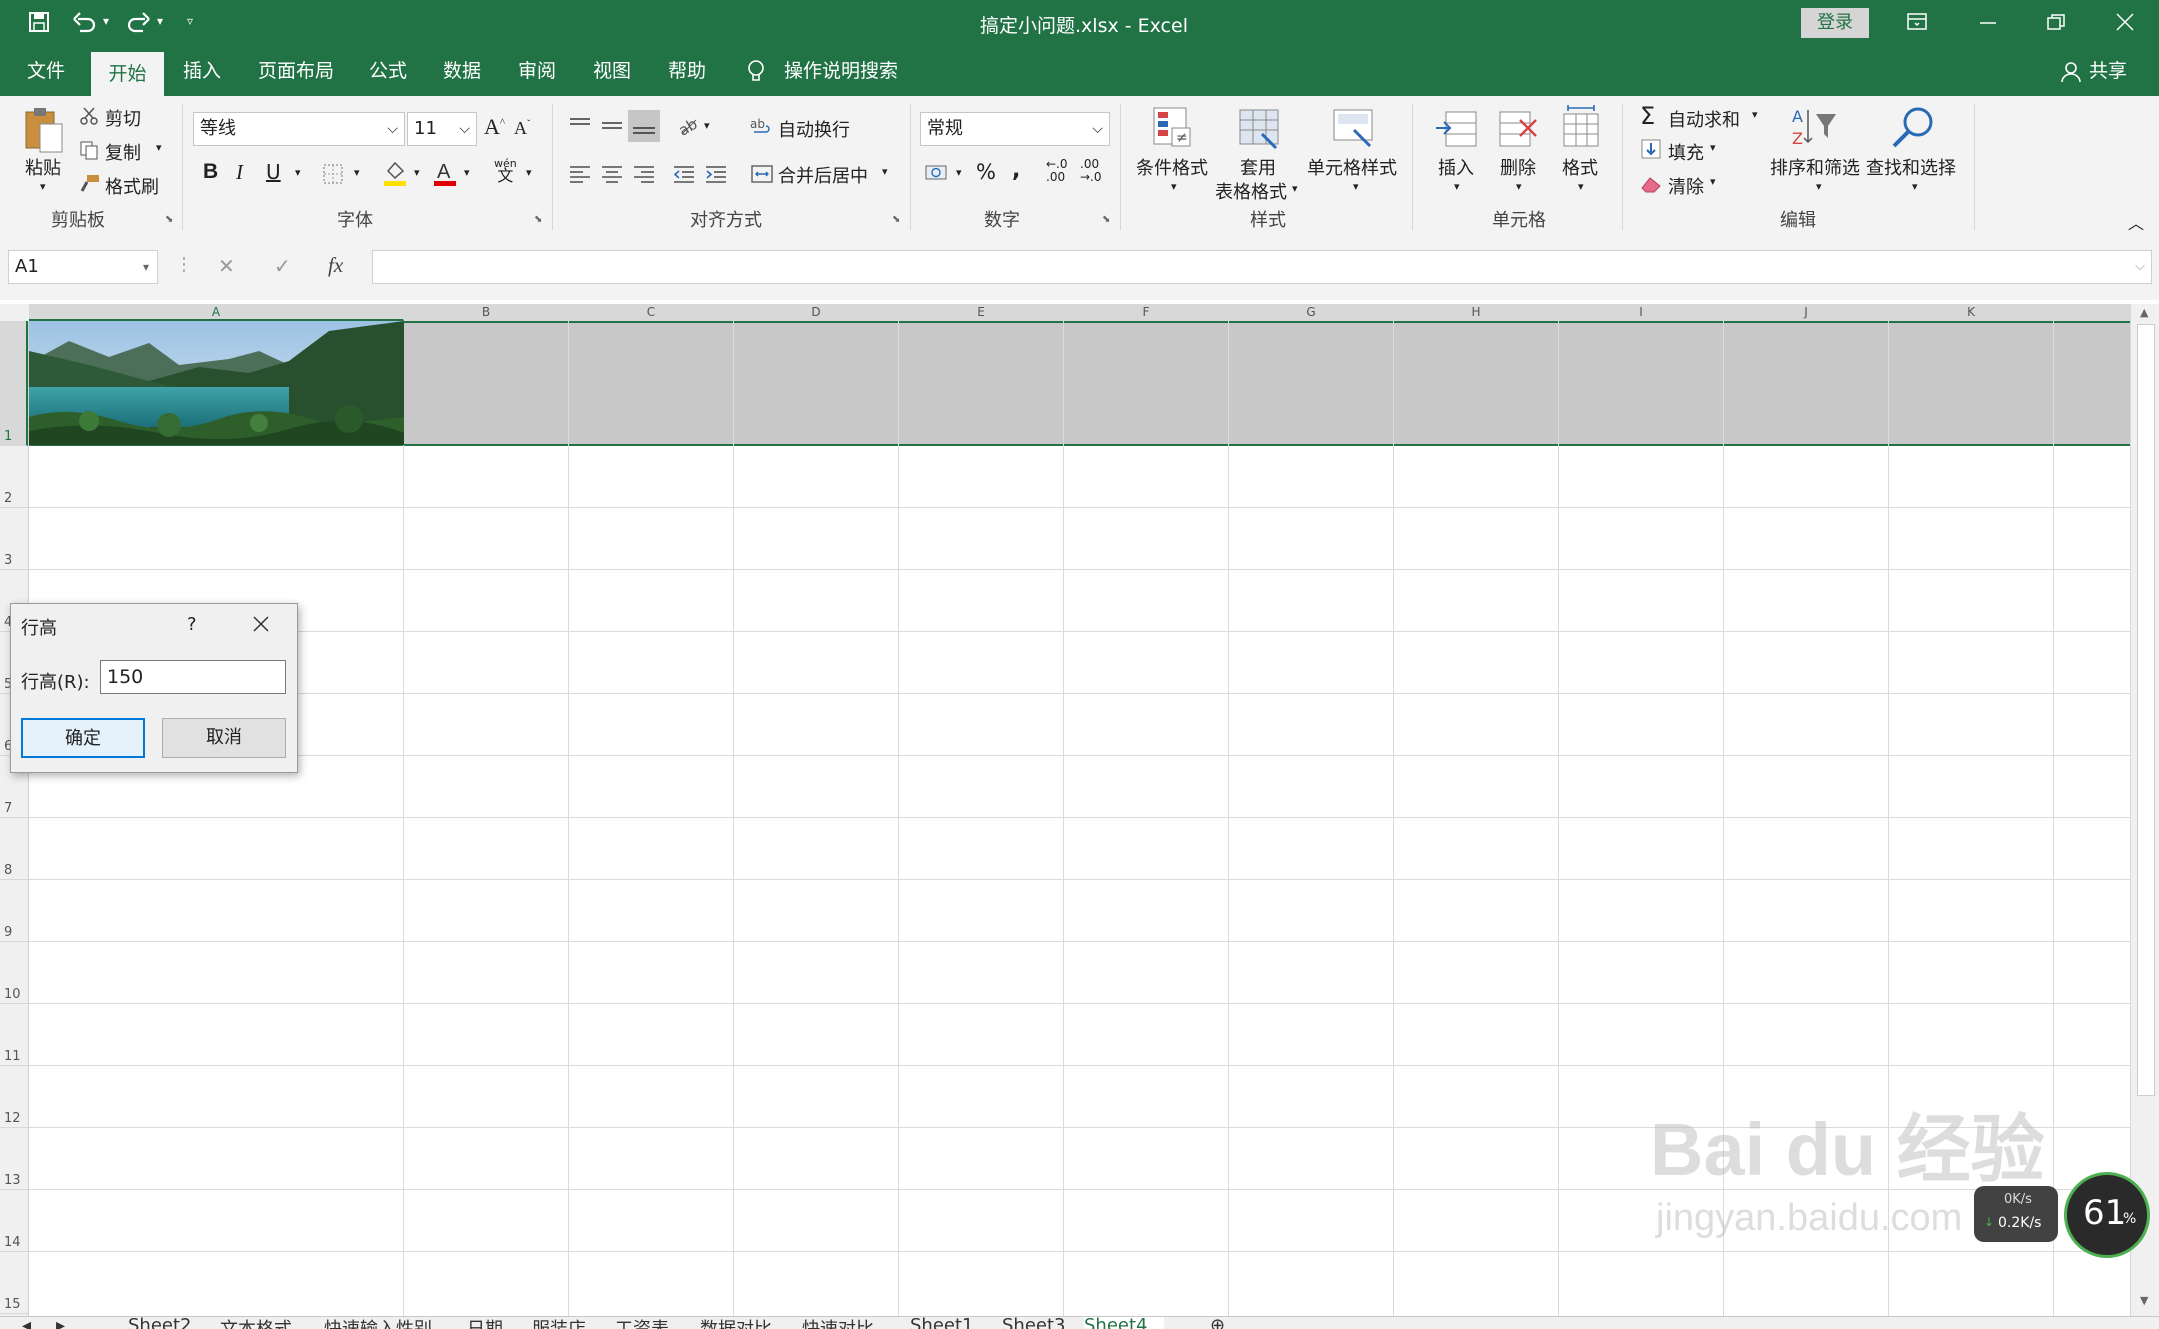 The width and height of the screenshot is (2159, 1329). What do you see at coordinates (689, 126) in the screenshot?
I see `orientation-icon: ab` at bounding box center [689, 126].